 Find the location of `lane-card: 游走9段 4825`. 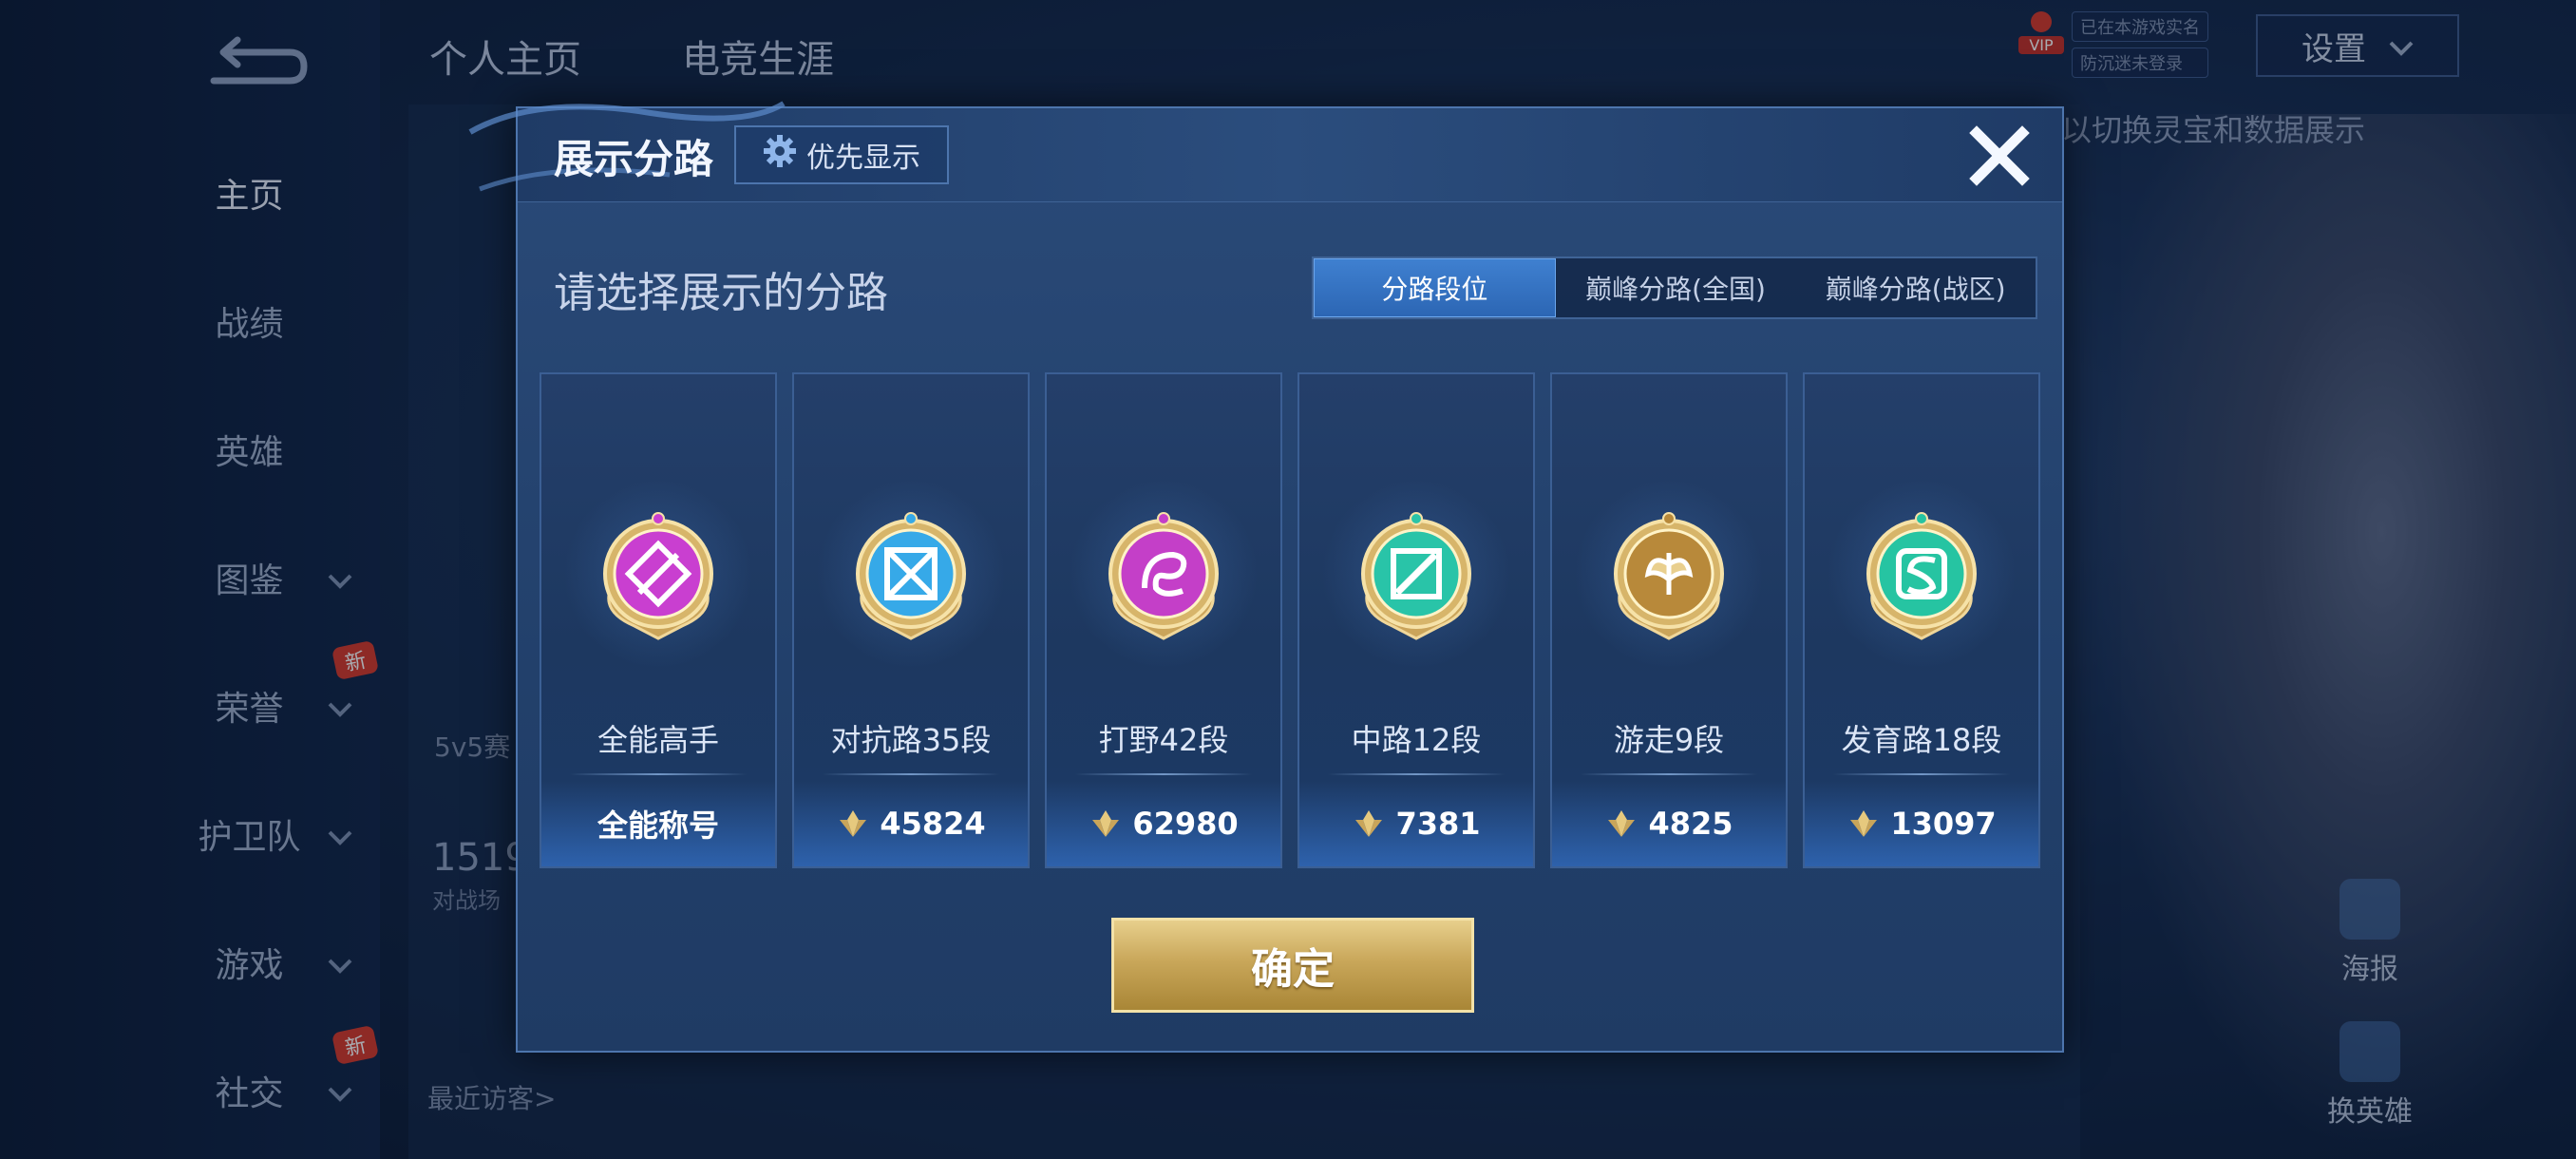

lane-card: 游走9段 4825 is located at coordinates (1669, 620).